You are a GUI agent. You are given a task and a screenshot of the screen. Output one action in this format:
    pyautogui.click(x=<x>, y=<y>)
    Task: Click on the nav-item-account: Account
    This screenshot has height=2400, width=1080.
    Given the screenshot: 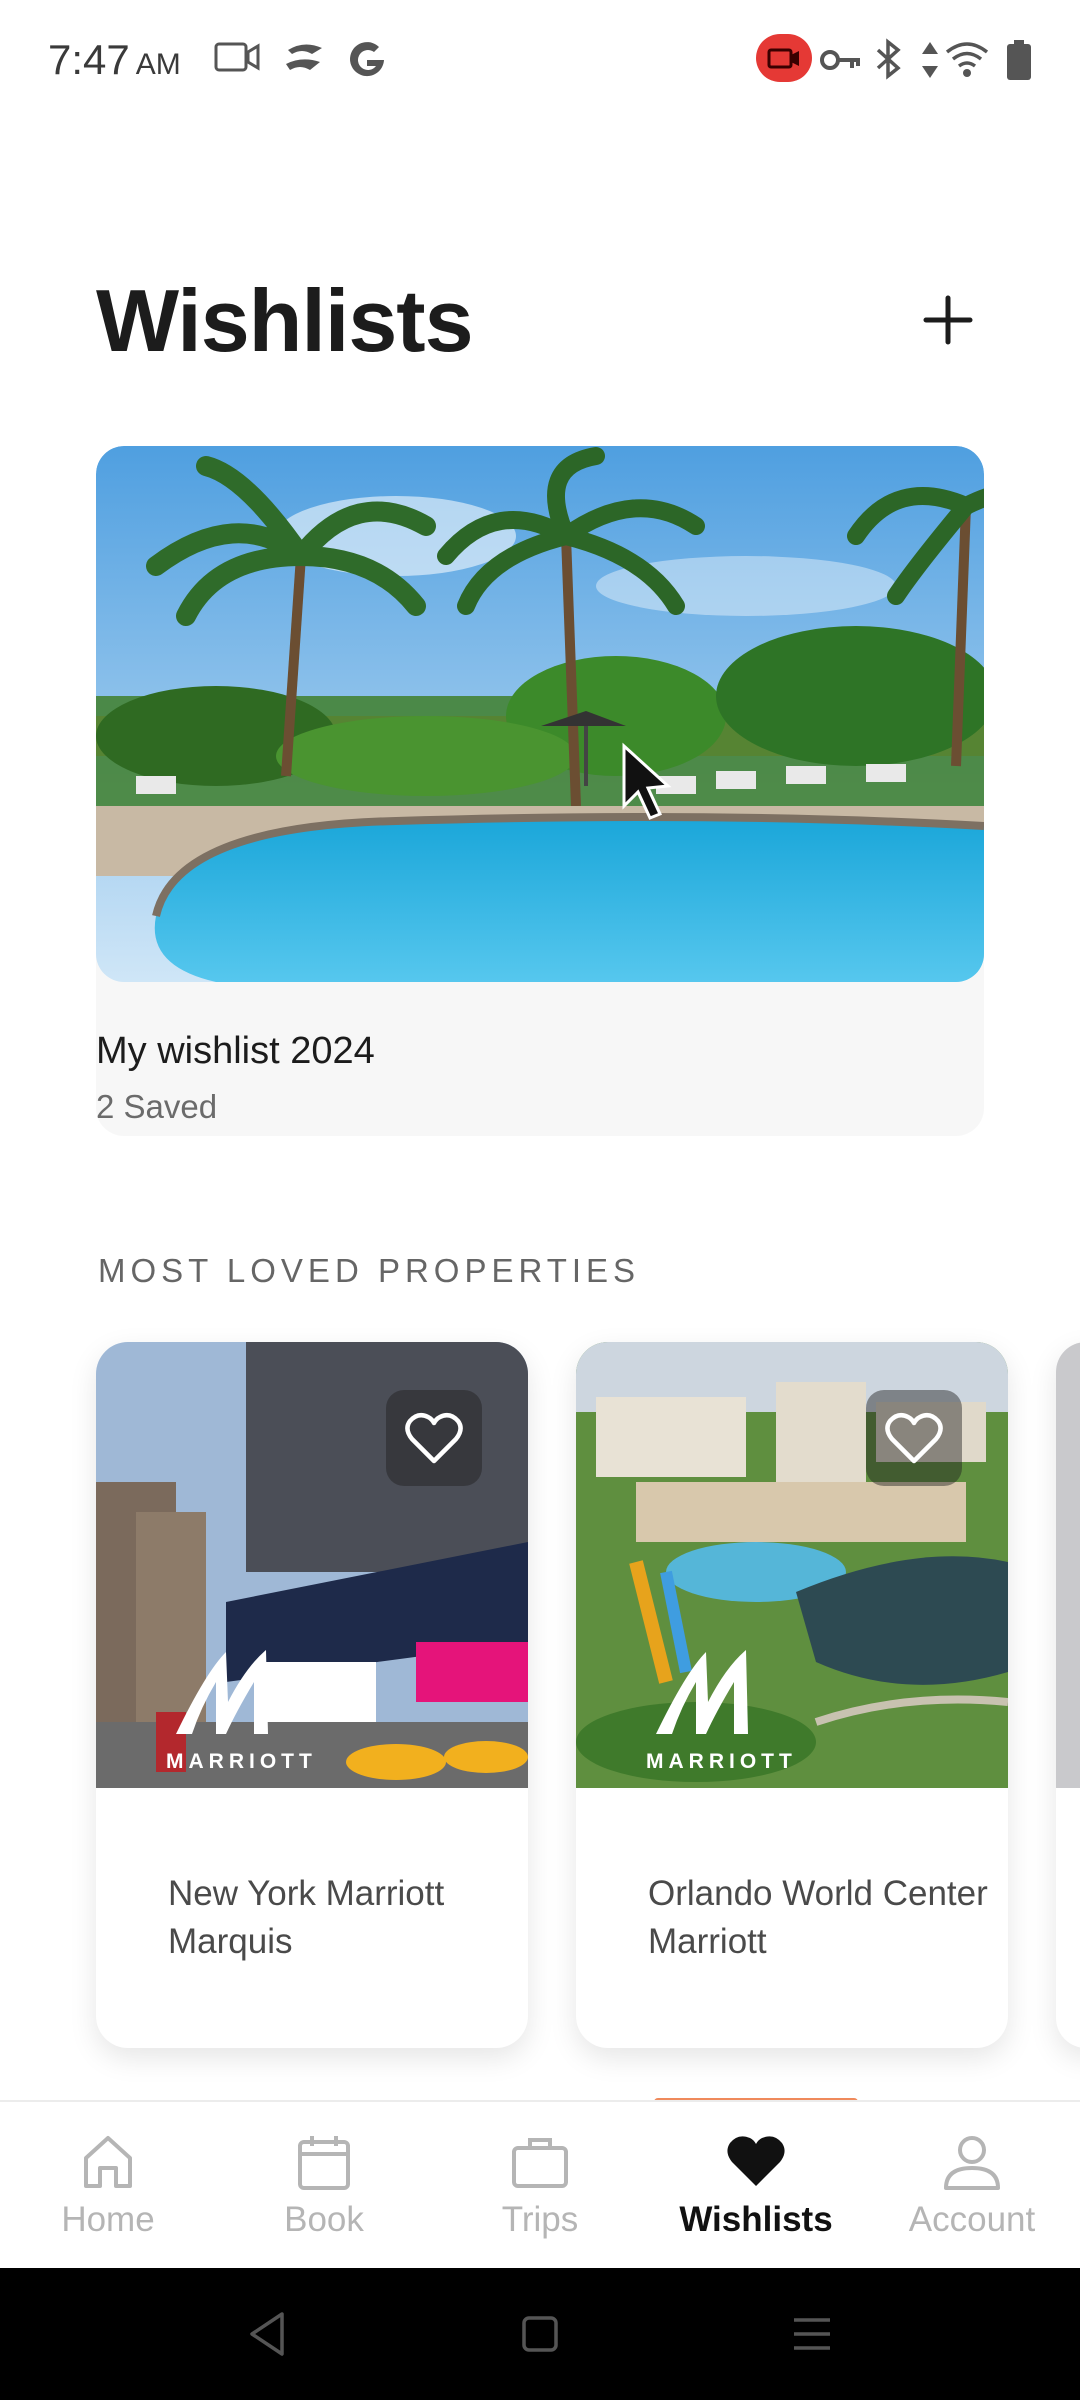 What is the action you would take?
    pyautogui.click(x=972, y=2186)
    